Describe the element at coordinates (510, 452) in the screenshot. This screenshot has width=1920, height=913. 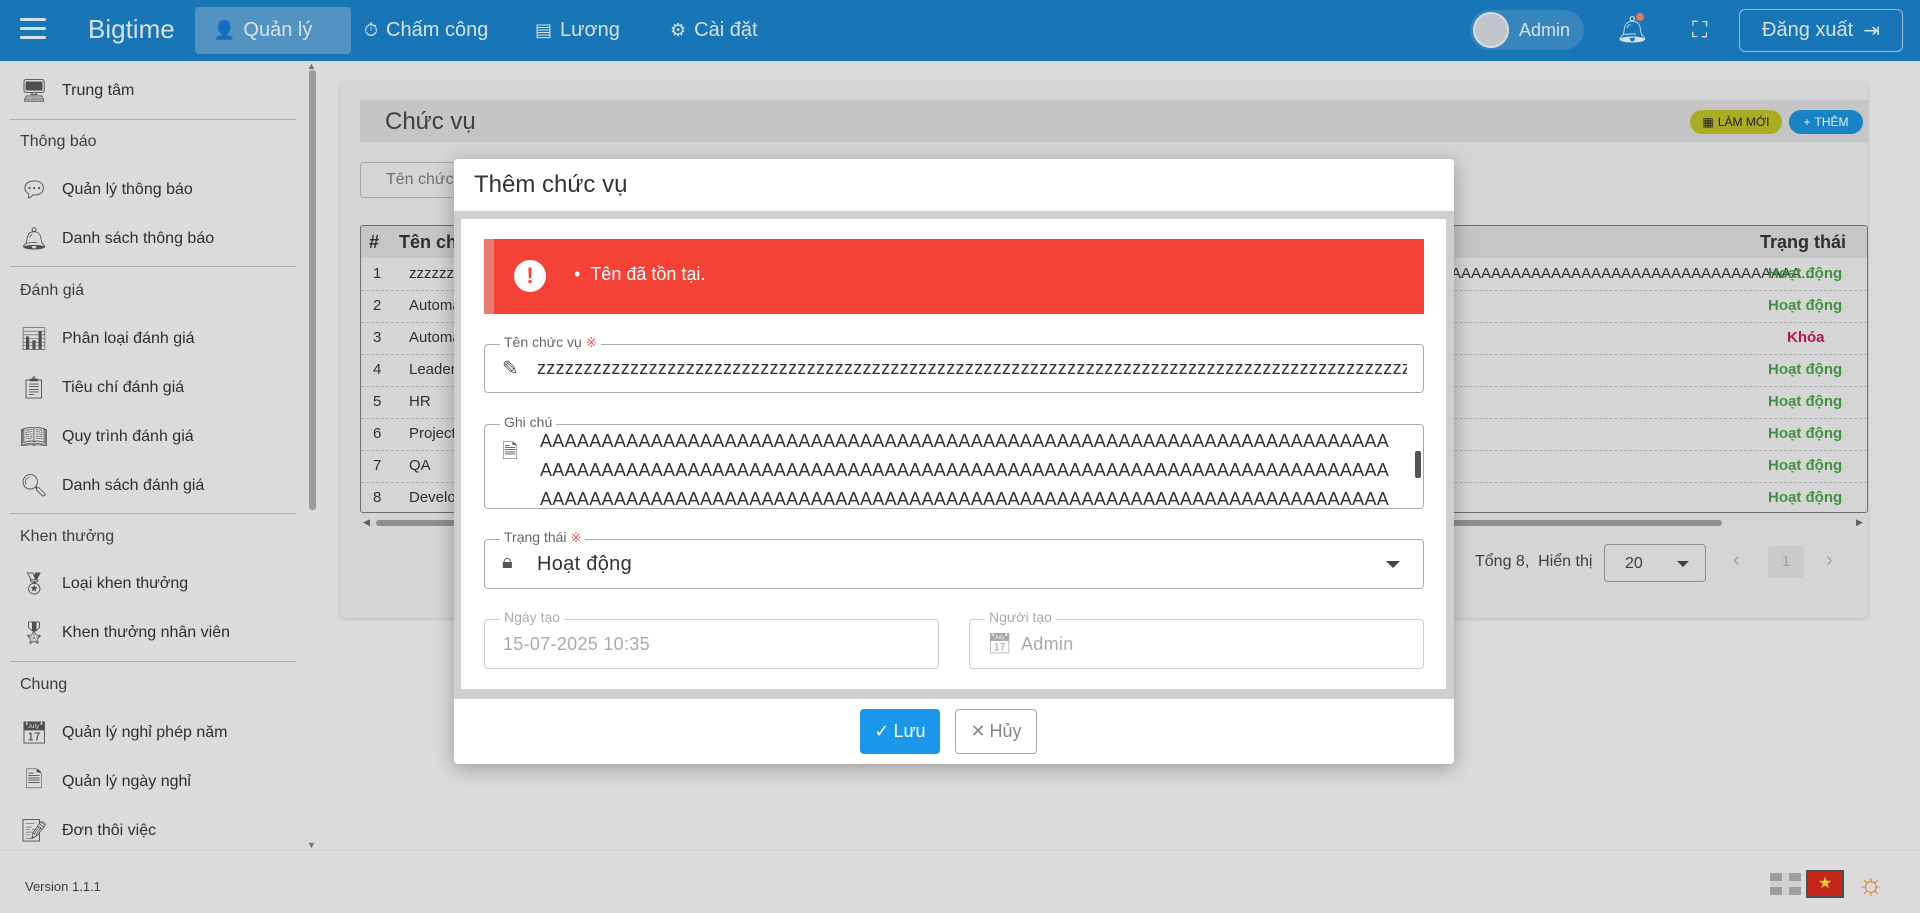
I see `note-doc-icon: 🗎` at that location.